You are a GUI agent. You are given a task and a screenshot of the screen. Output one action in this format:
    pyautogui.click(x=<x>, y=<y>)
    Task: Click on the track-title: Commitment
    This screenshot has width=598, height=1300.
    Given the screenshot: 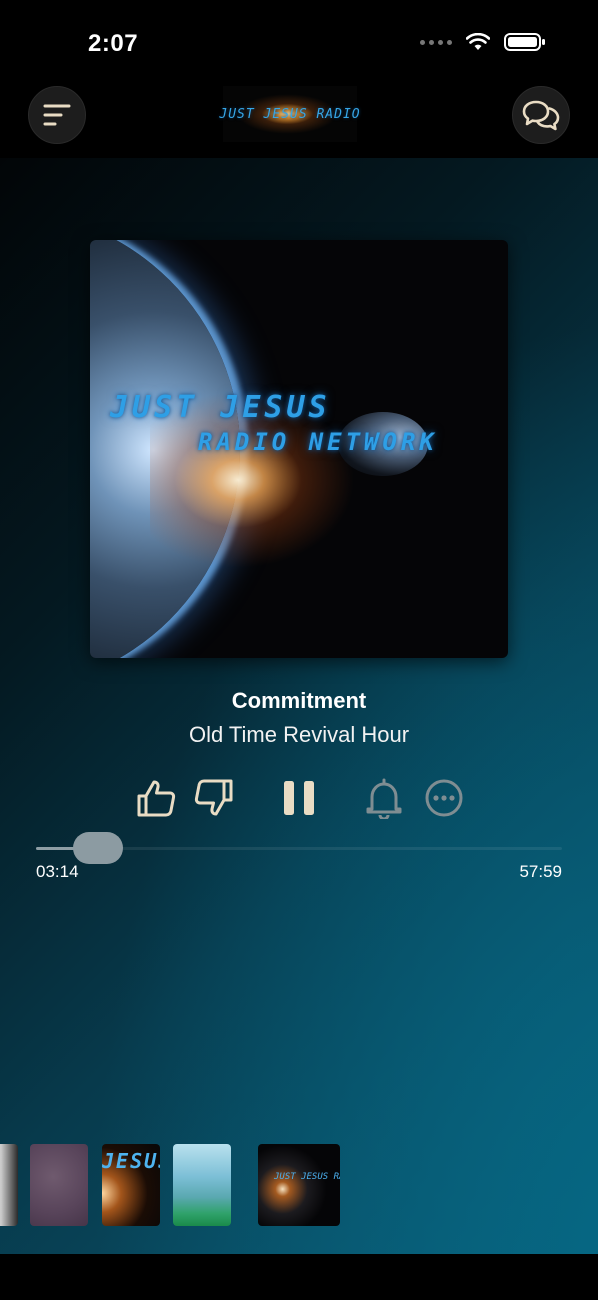 What is the action you would take?
    pyautogui.click(x=299, y=700)
    